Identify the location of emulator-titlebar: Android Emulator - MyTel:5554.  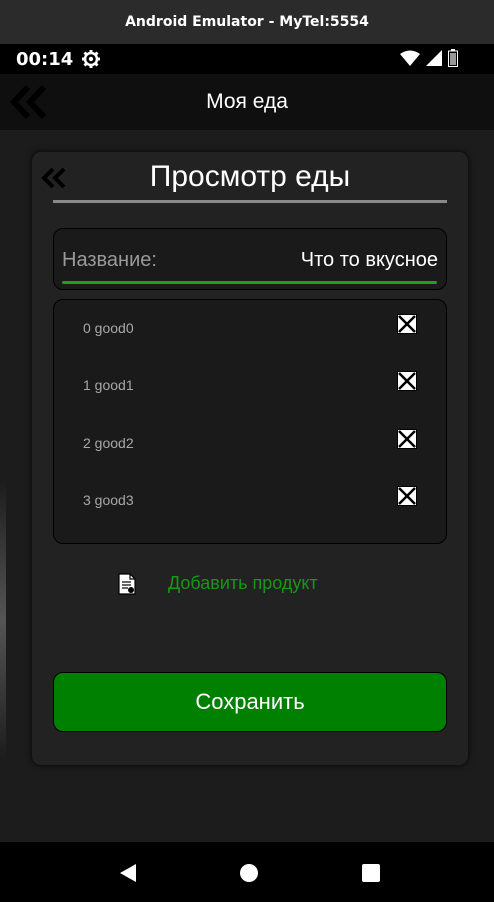
(247, 22).